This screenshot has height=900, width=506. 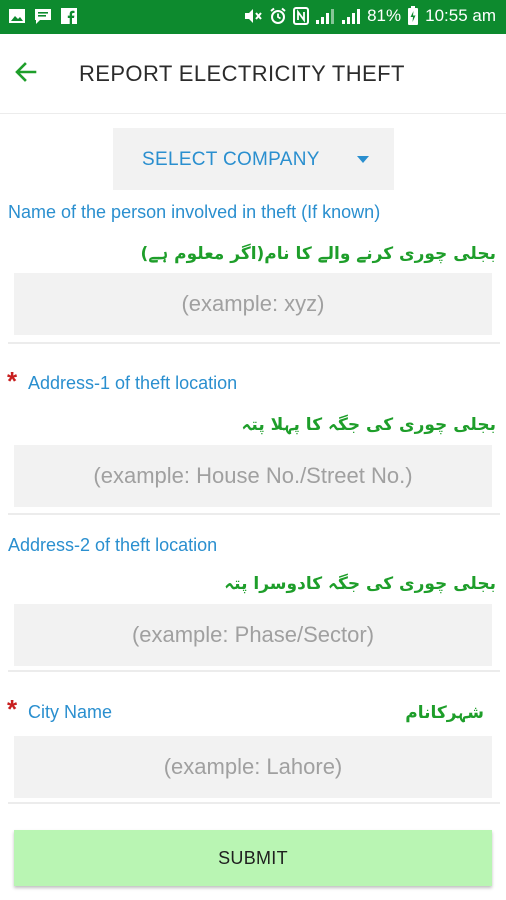 I want to click on facebook-icon, so click(x=69, y=16).